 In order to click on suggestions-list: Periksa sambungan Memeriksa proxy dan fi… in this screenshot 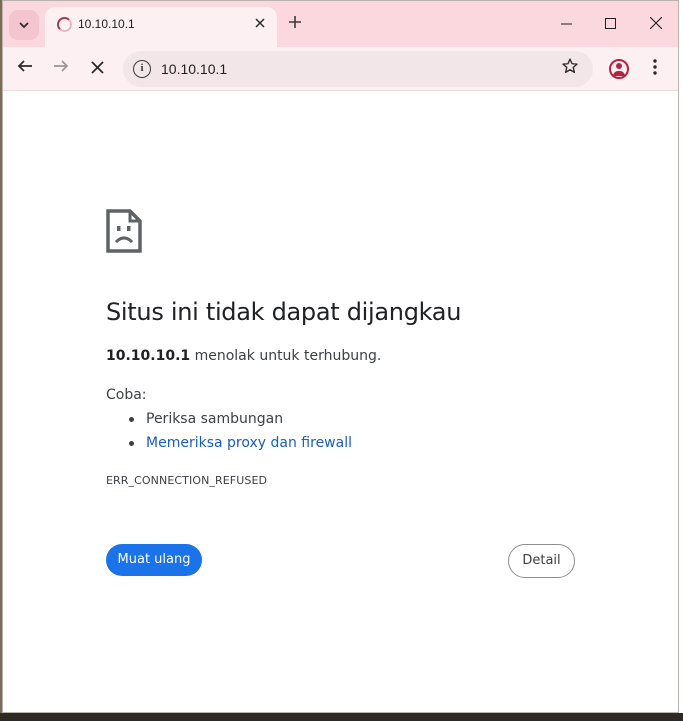, I will do `click(229, 434)`.